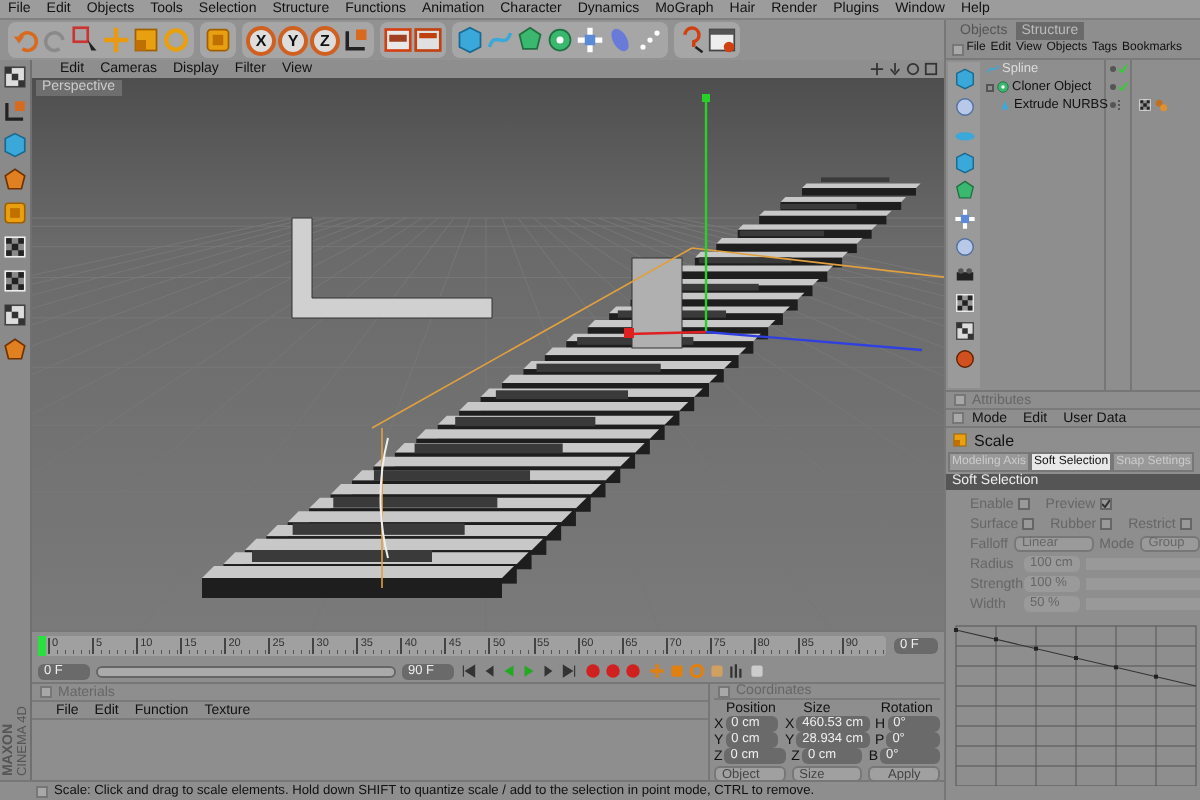 This screenshot has width=1200, height=800. What do you see at coordinates (692, 40) in the screenshot?
I see `help-icon` at bounding box center [692, 40].